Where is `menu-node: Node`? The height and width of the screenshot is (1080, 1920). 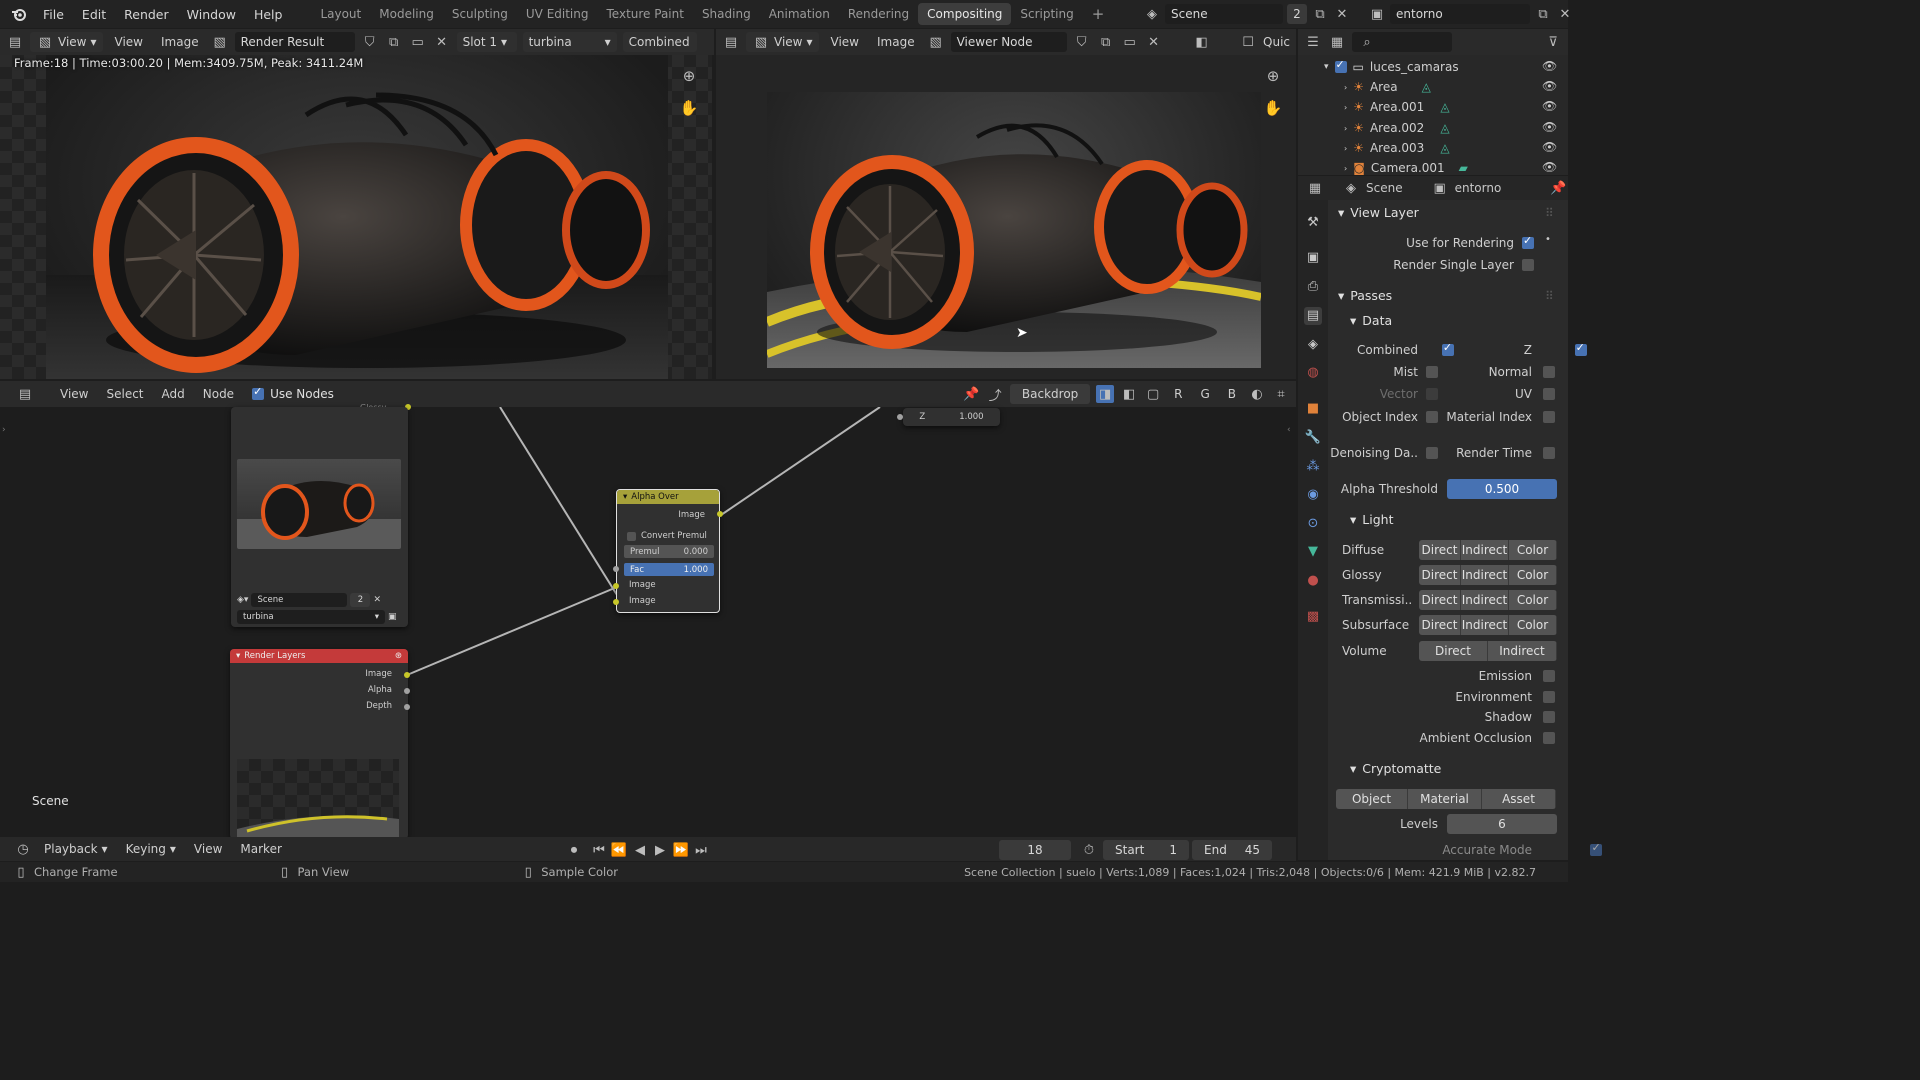 menu-node: Node is located at coordinates (218, 394).